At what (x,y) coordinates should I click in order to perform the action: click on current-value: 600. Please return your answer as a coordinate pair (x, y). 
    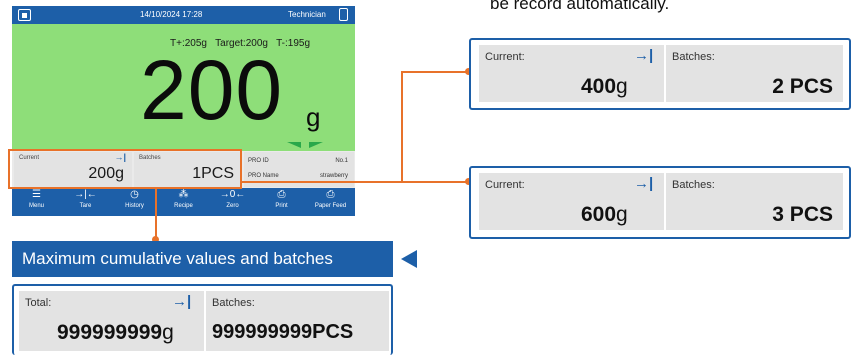
    Looking at the image, I should click on (599, 214).